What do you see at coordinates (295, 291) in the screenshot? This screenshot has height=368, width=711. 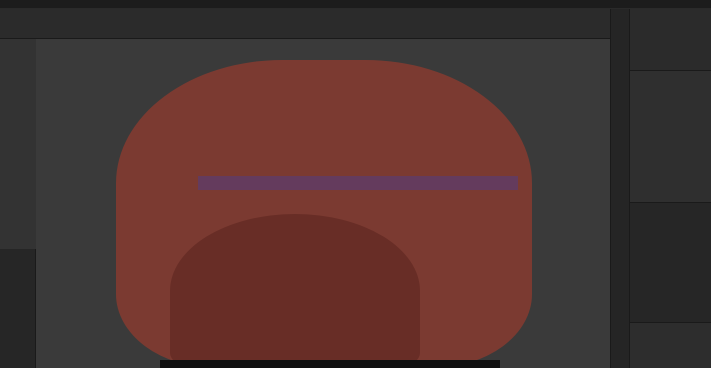 I see `sculpt-body-shadow` at bounding box center [295, 291].